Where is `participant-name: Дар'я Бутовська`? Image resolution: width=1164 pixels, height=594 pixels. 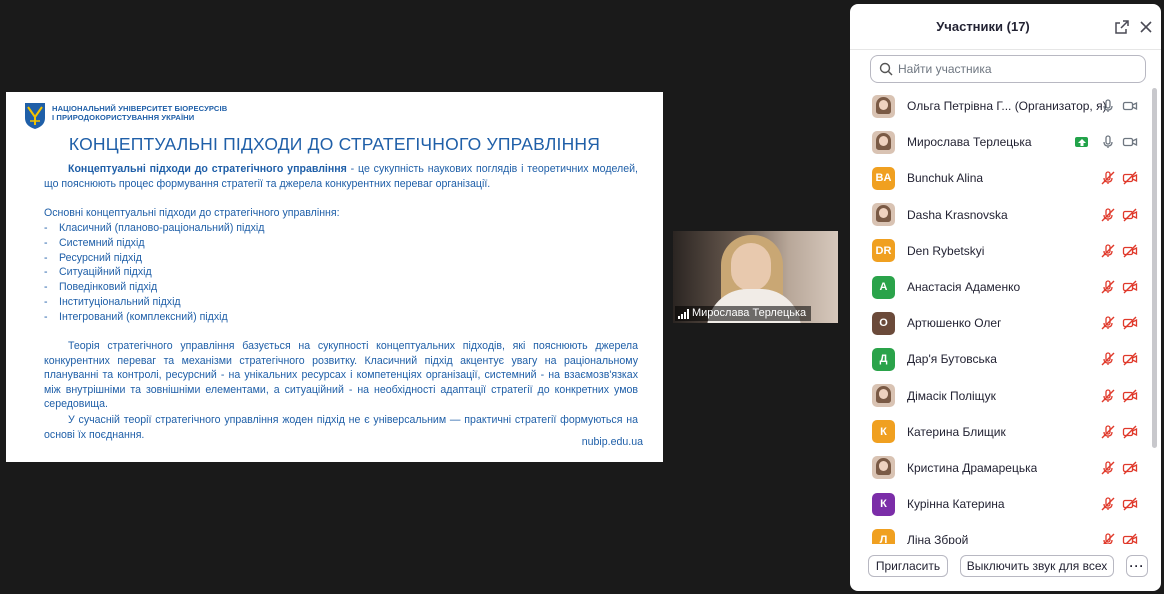
participant-name: Дар'я Бутовська is located at coordinates (952, 359).